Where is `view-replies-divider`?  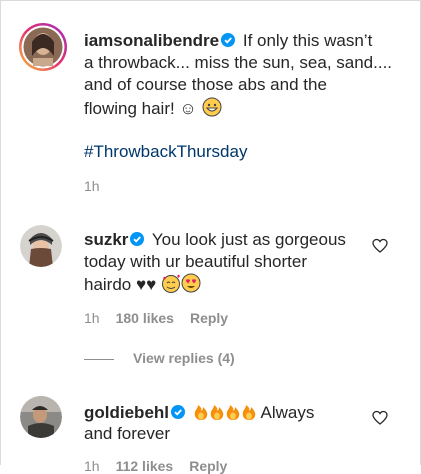
view-replies-divider is located at coordinates (99, 359).